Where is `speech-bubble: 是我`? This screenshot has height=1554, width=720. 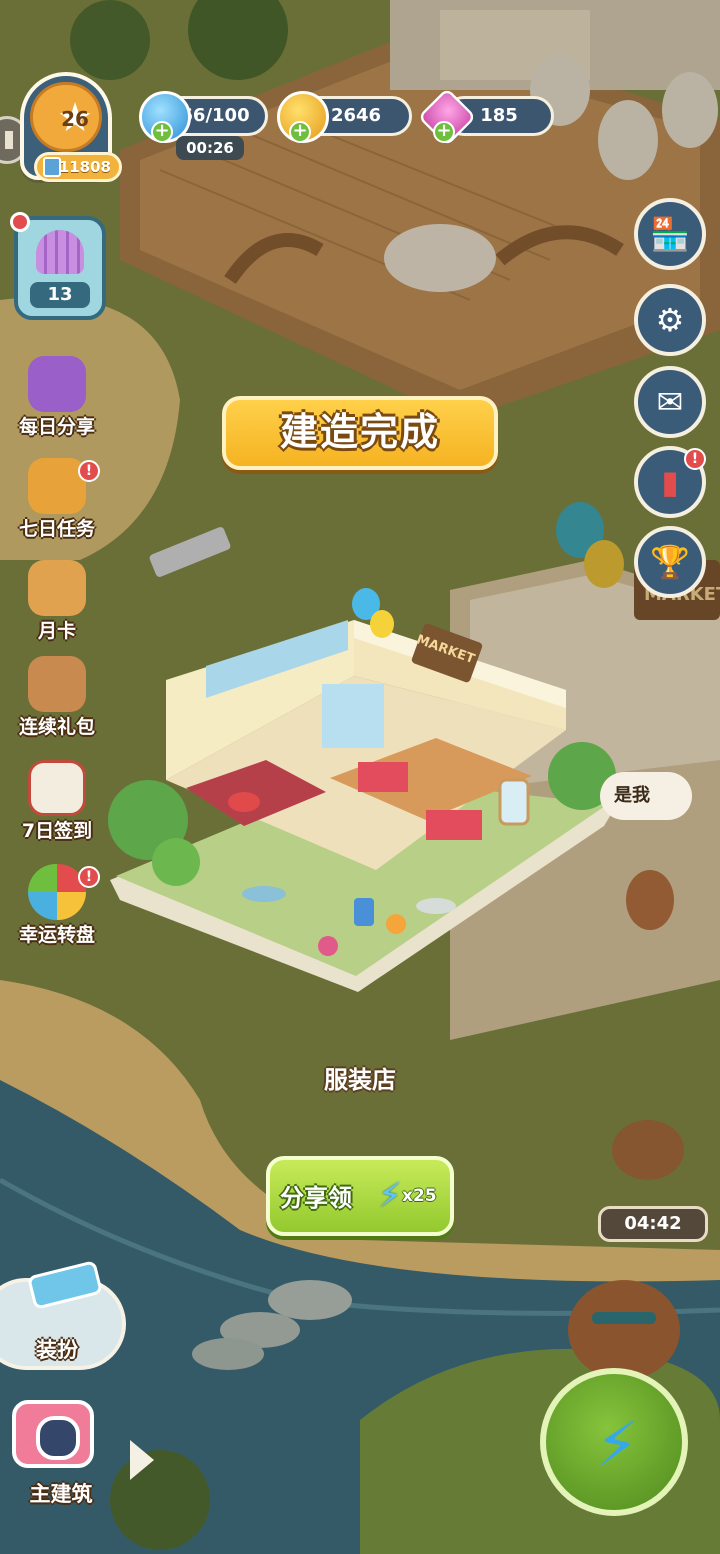
speech-bubble: 是我 is located at coordinates (646, 796).